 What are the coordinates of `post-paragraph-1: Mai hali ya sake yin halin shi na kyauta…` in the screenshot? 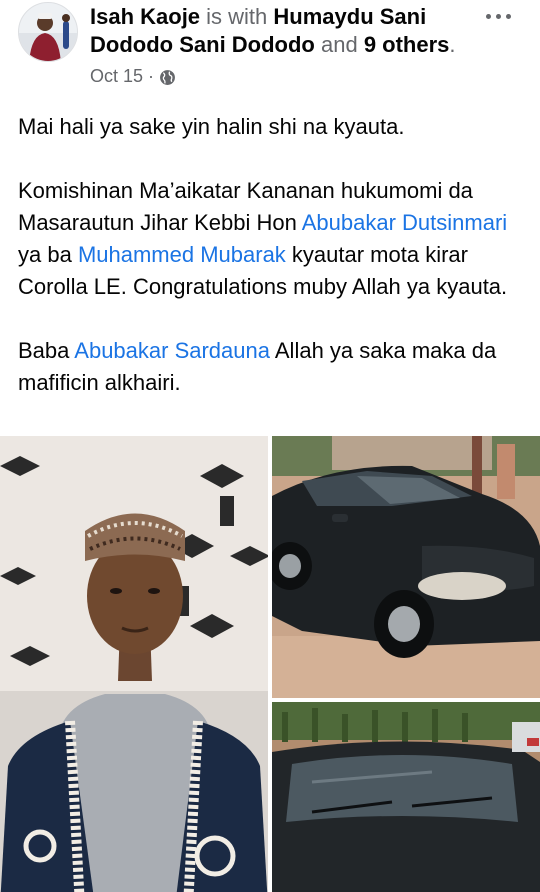 It's located at (211, 126).